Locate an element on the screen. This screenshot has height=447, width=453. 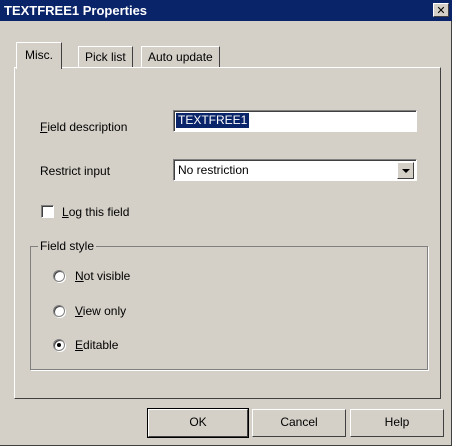
radio-not-visible is located at coordinates (59, 276).